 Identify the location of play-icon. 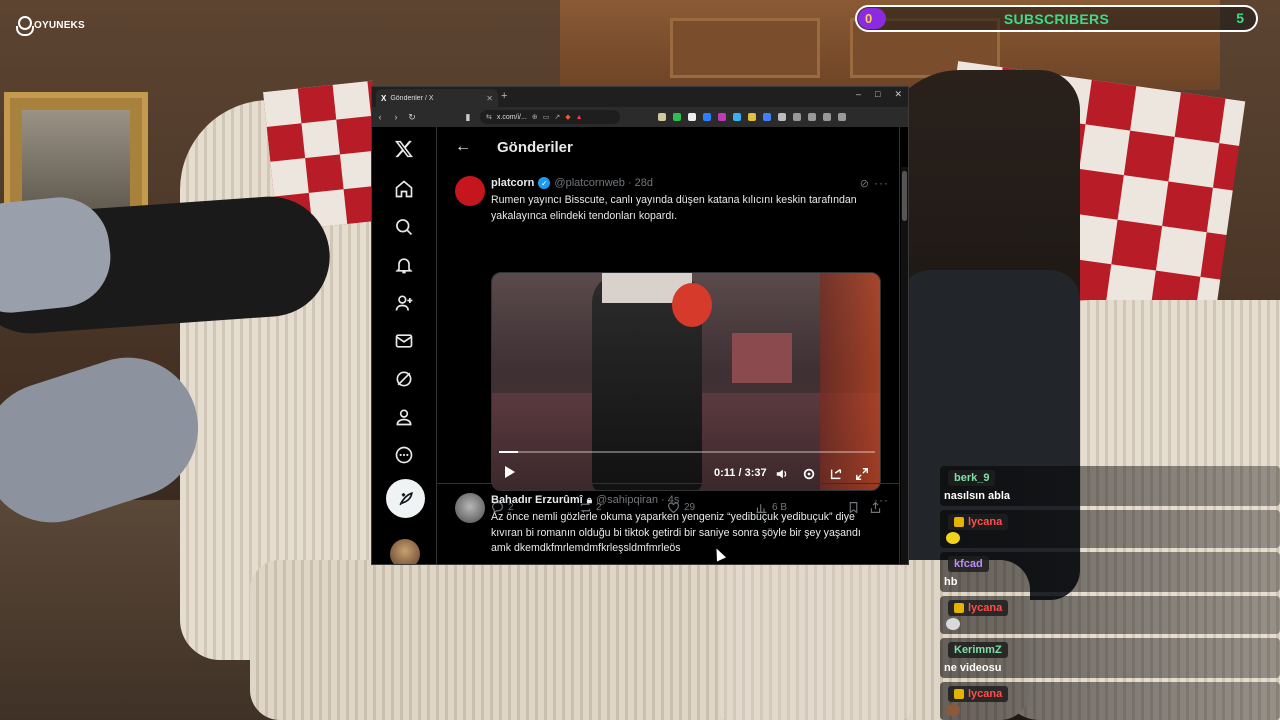
(510, 472).